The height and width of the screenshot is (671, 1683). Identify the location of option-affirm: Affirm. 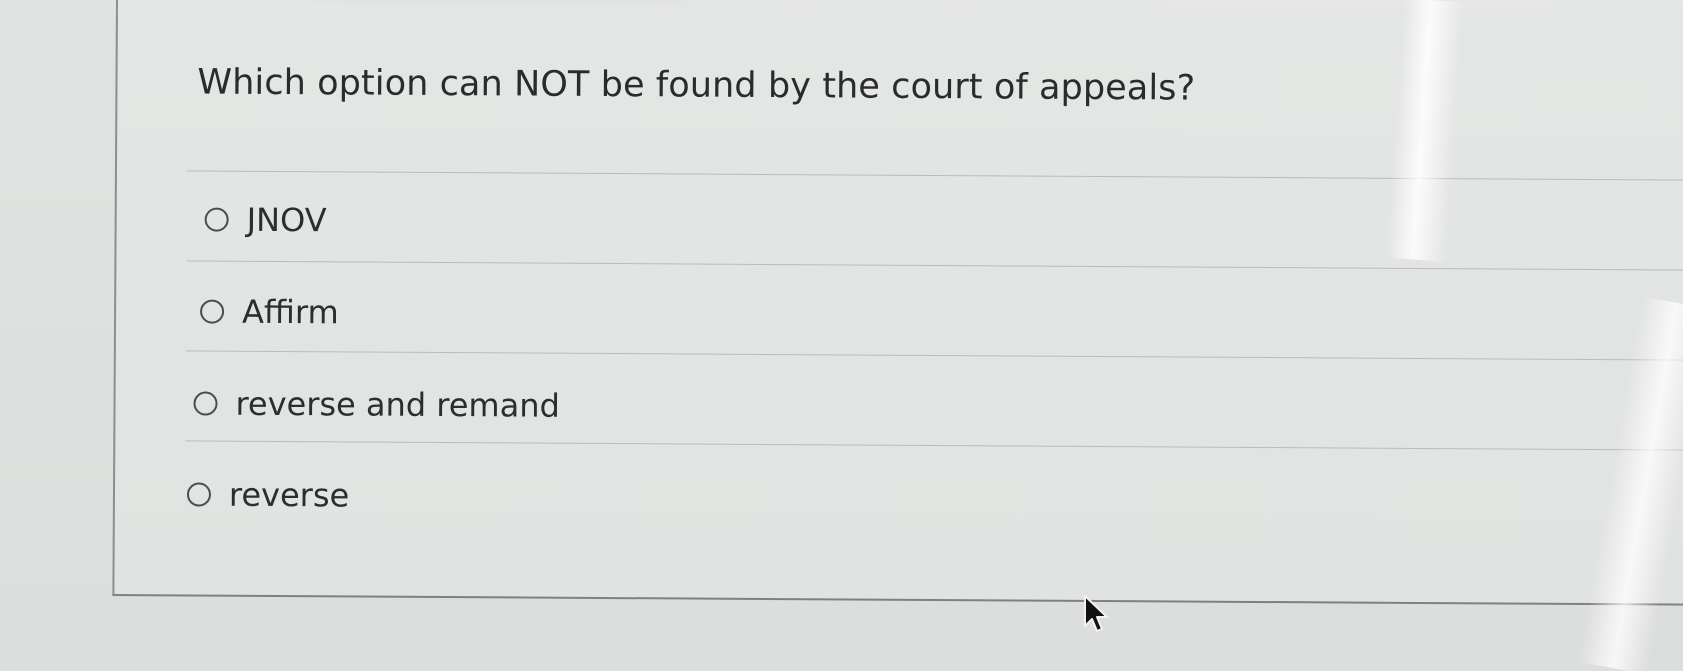
(269, 312).